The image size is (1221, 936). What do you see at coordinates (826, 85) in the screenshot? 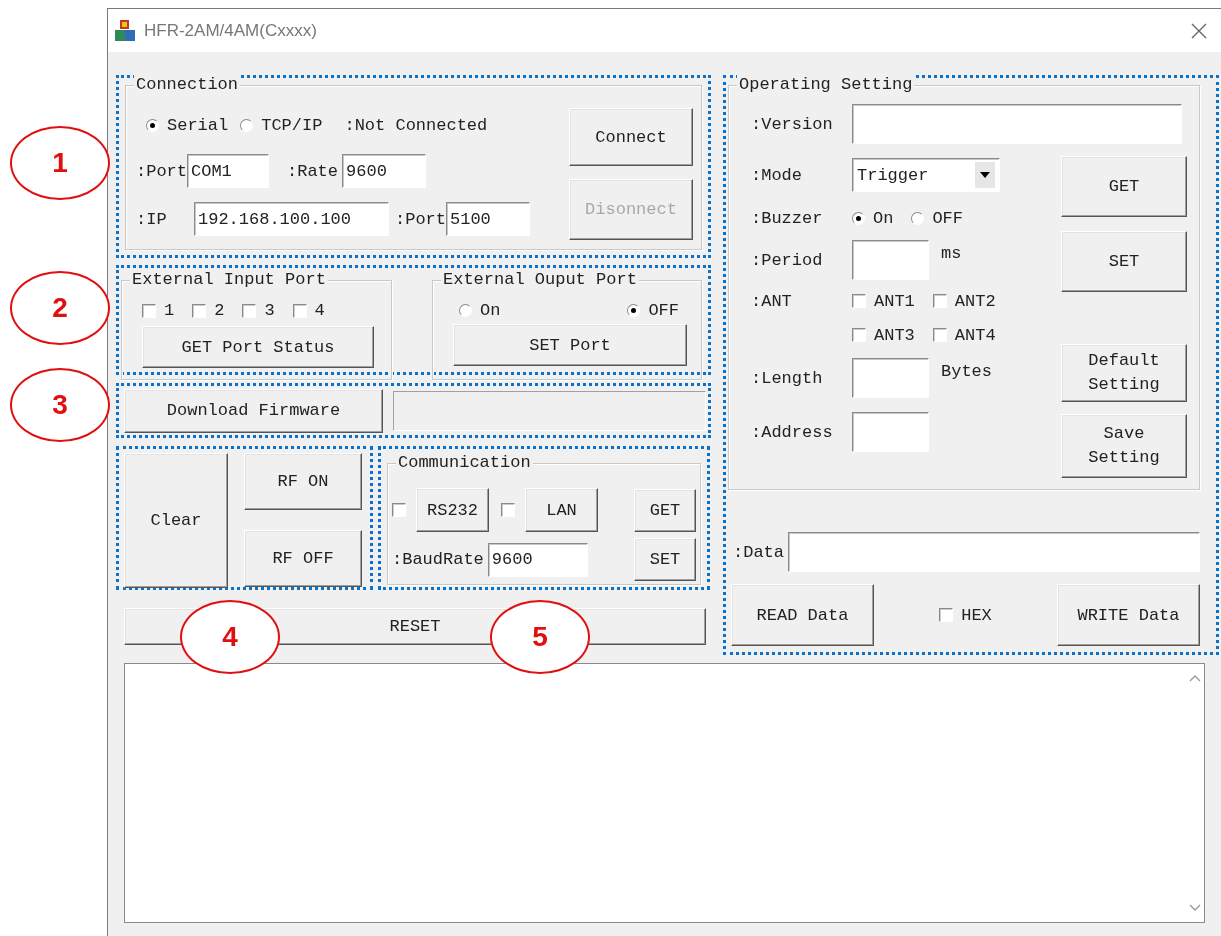
I see `group-title: Operating Setting` at bounding box center [826, 85].